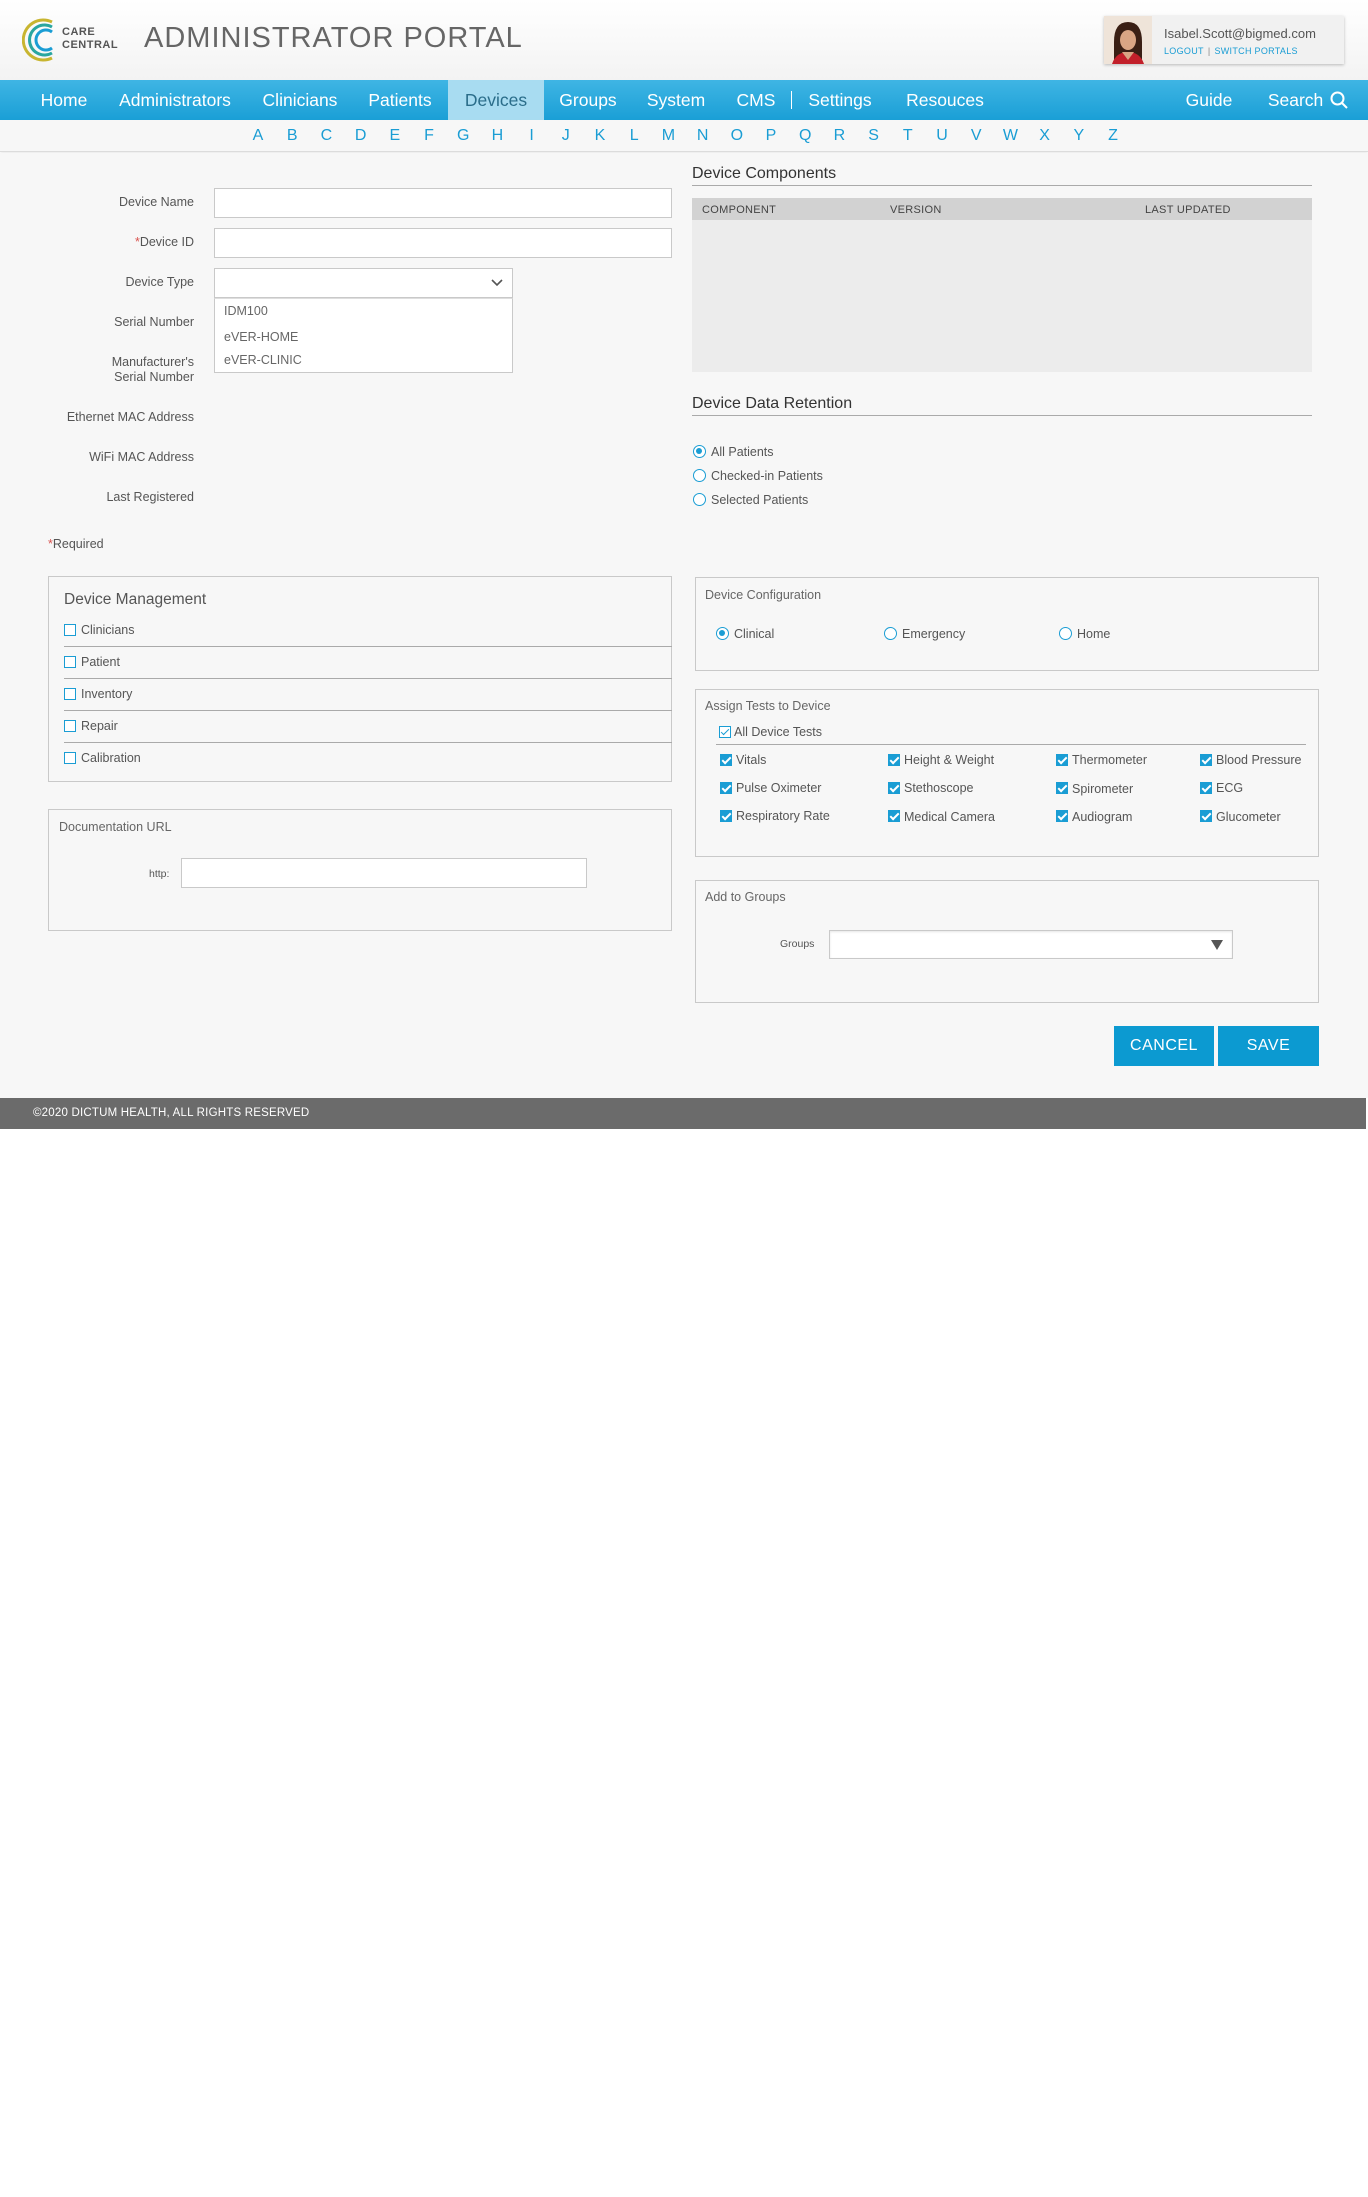 This screenshot has width=1368, height=2197. I want to click on test-medical-camera-checkbox, so click(894, 816).